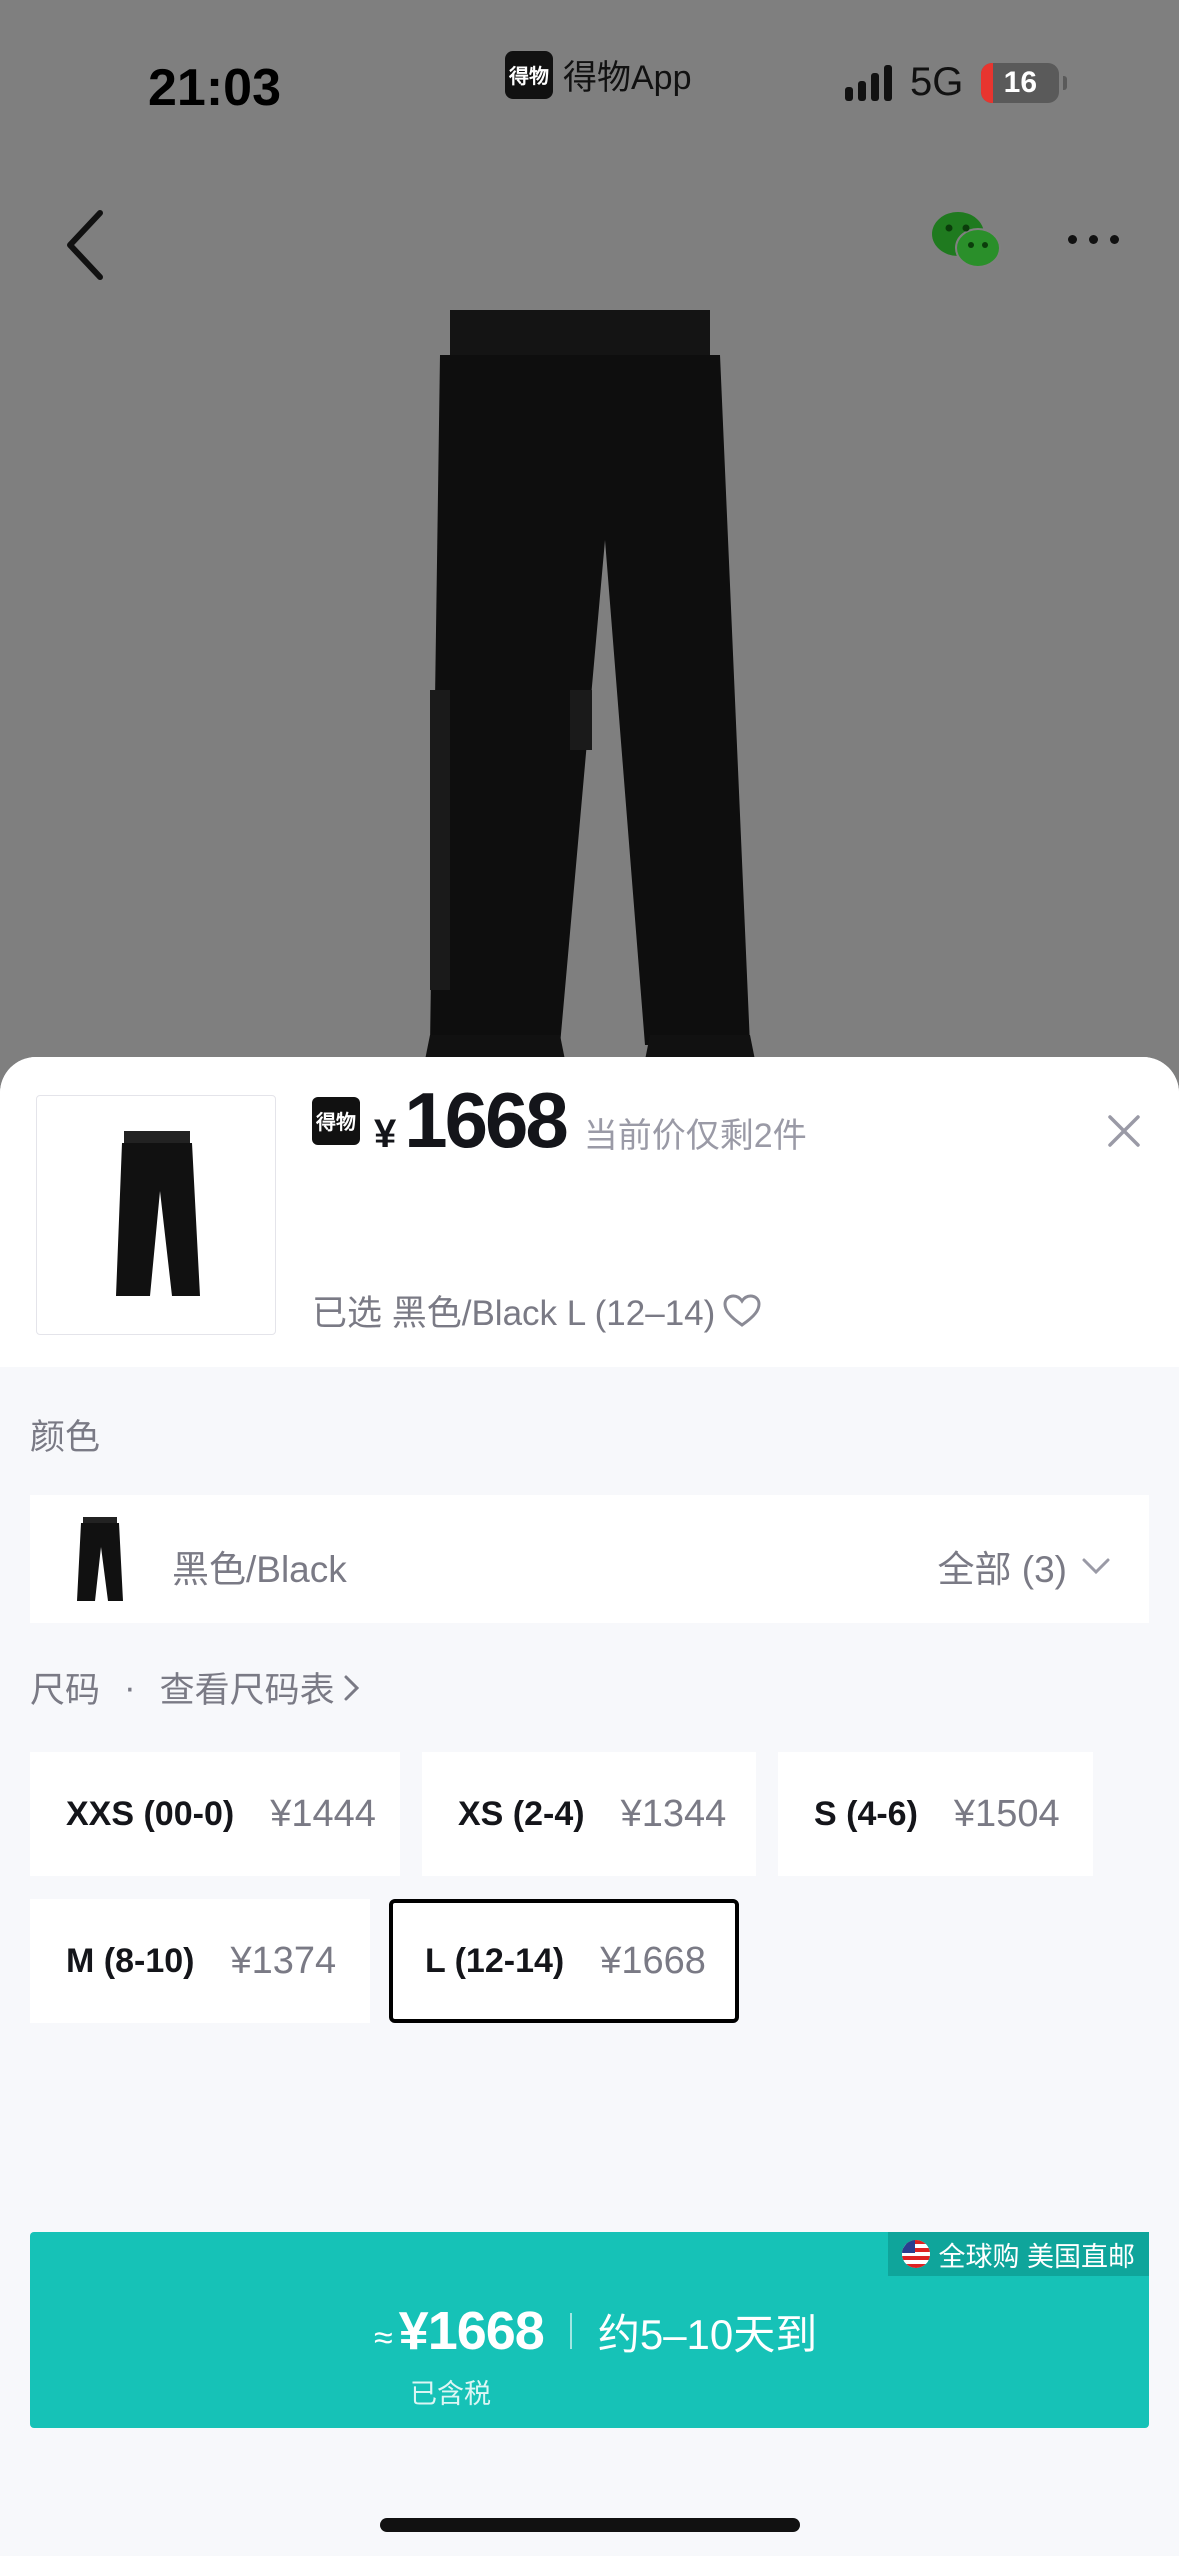  I want to click on color-section-label: 颜色, so click(65, 1437).